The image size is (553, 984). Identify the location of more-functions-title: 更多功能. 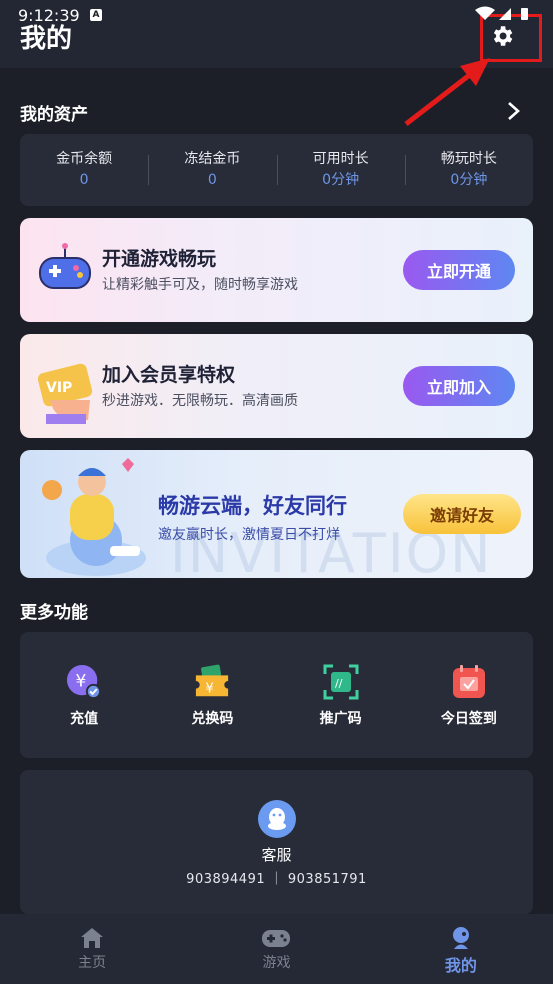
(54, 613).